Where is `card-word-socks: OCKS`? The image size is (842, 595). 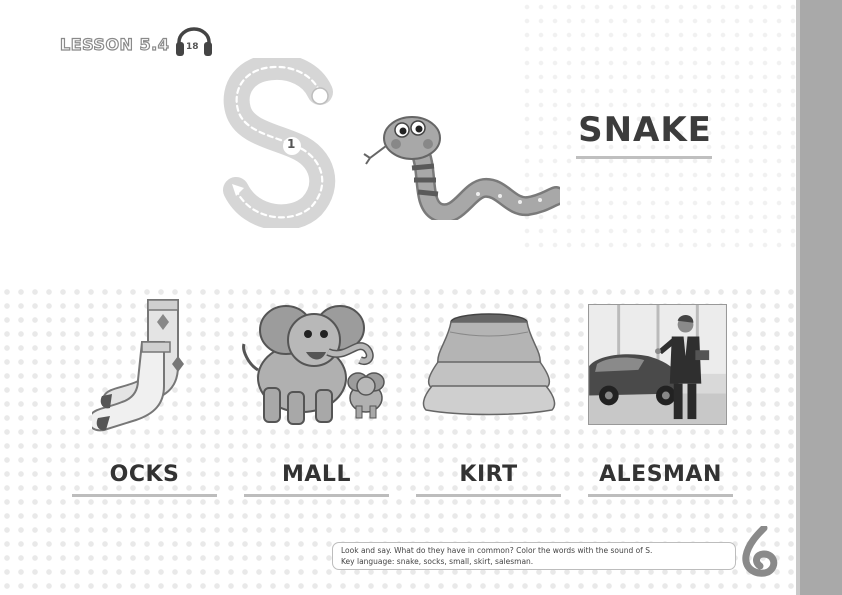
card-word-socks: OCKS is located at coordinates (144, 474).